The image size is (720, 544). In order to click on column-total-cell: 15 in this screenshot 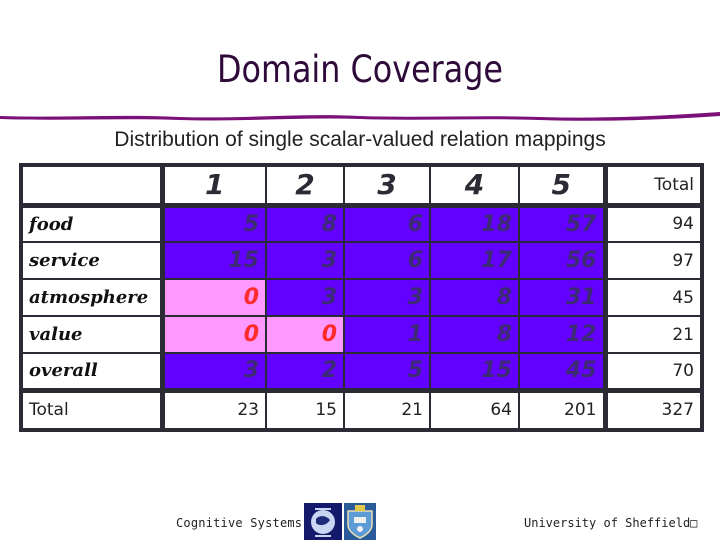, I will do `click(305, 409)`.